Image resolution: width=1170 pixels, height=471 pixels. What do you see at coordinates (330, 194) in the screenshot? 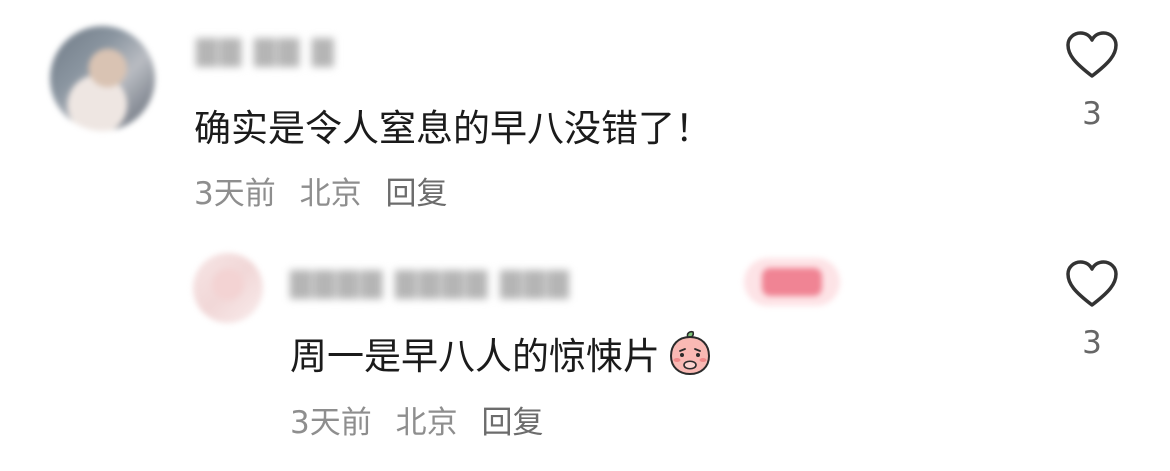
I see `comment-location: 北京` at bounding box center [330, 194].